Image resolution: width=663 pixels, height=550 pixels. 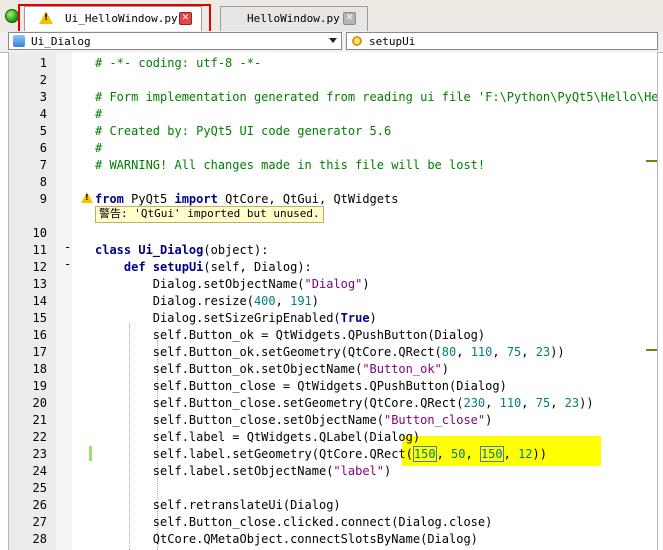 What do you see at coordinates (39, 318) in the screenshot?
I see `line-number: 15` at bounding box center [39, 318].